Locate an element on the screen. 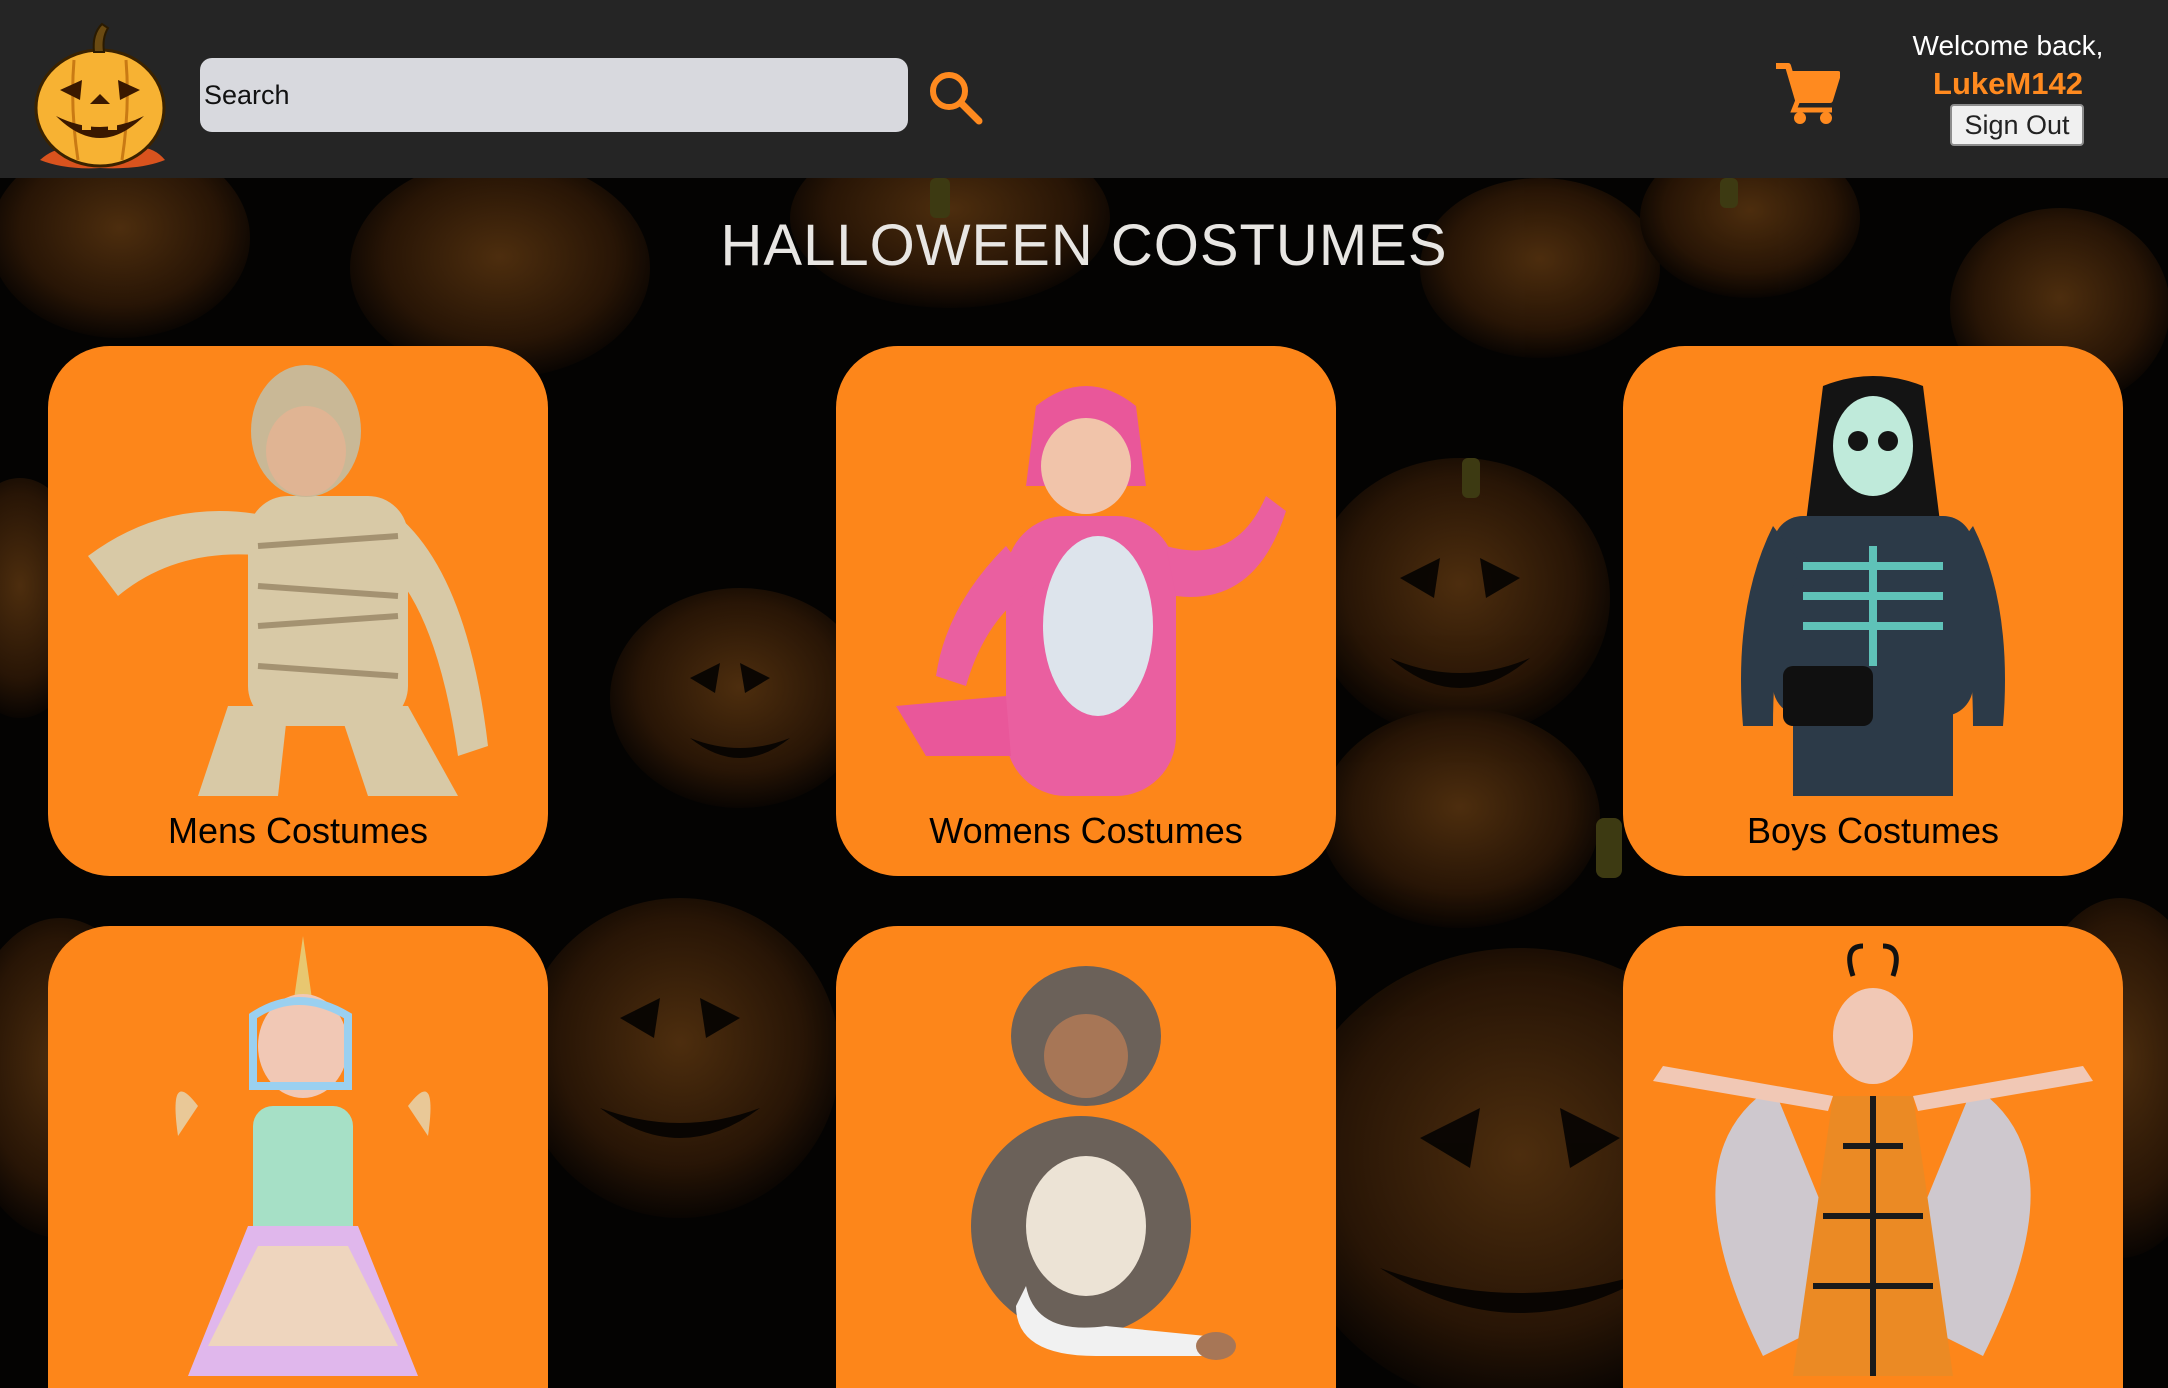 The image size is (2168, 1388). category-label: Mens Costumes is located at coordinates (298, 830).